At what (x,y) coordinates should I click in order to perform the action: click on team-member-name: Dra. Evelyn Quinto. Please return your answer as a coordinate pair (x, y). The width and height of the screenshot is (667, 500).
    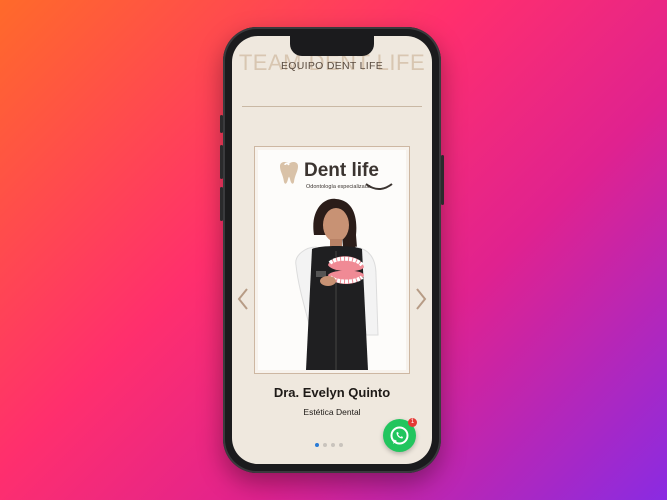
    Looking at the image, I should click on (332, 392).